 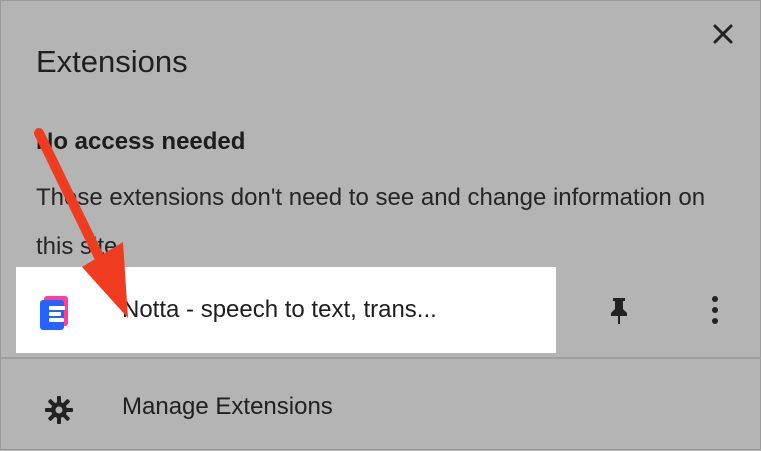 I want to click on pin-button, so click(x=619, y=311).